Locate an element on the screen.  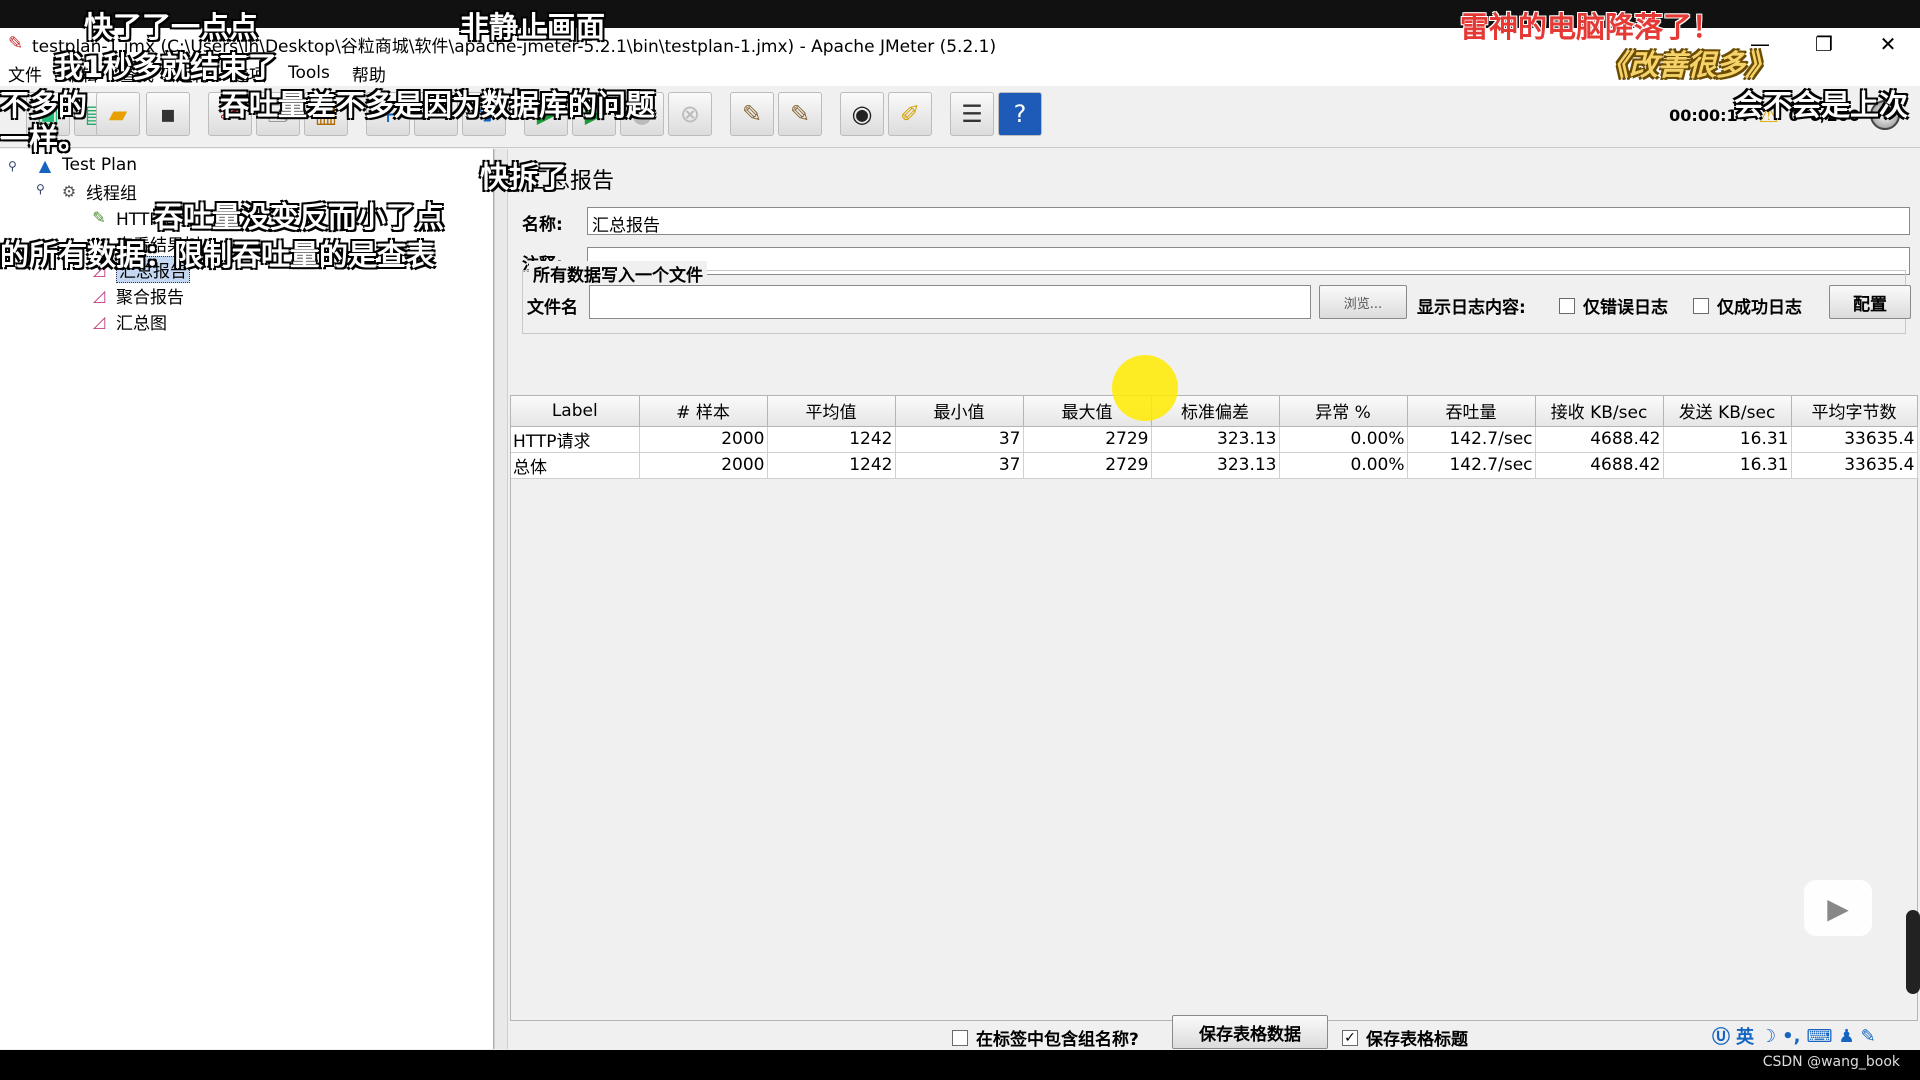
ime-tray: Ⓤ 英 ☽ •, ⌨ ♟ ✎ is located at coordinates (1794, 1036).